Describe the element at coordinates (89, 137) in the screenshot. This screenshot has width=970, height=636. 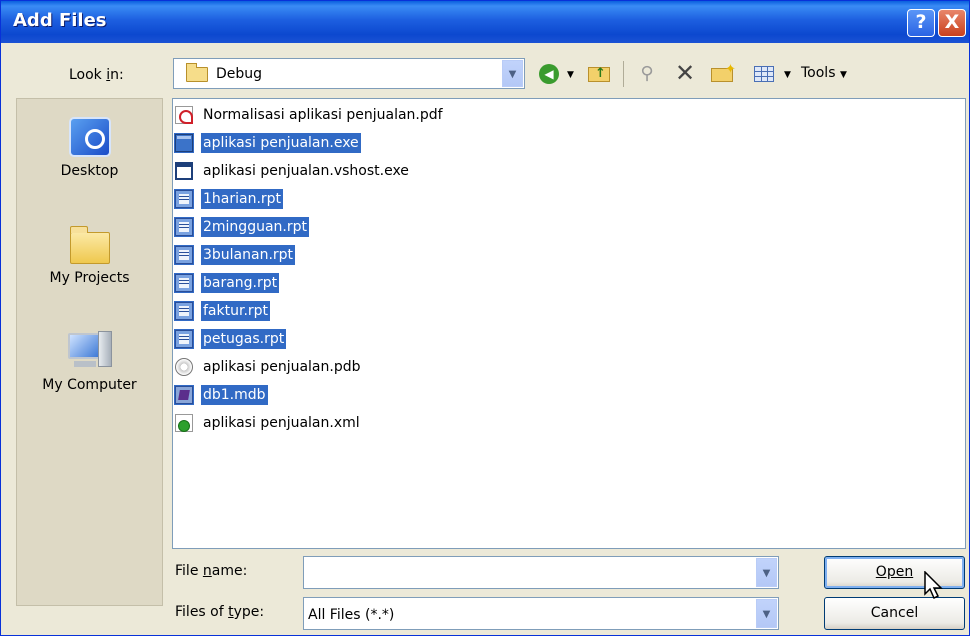
I see `desktop-icon` at that location.